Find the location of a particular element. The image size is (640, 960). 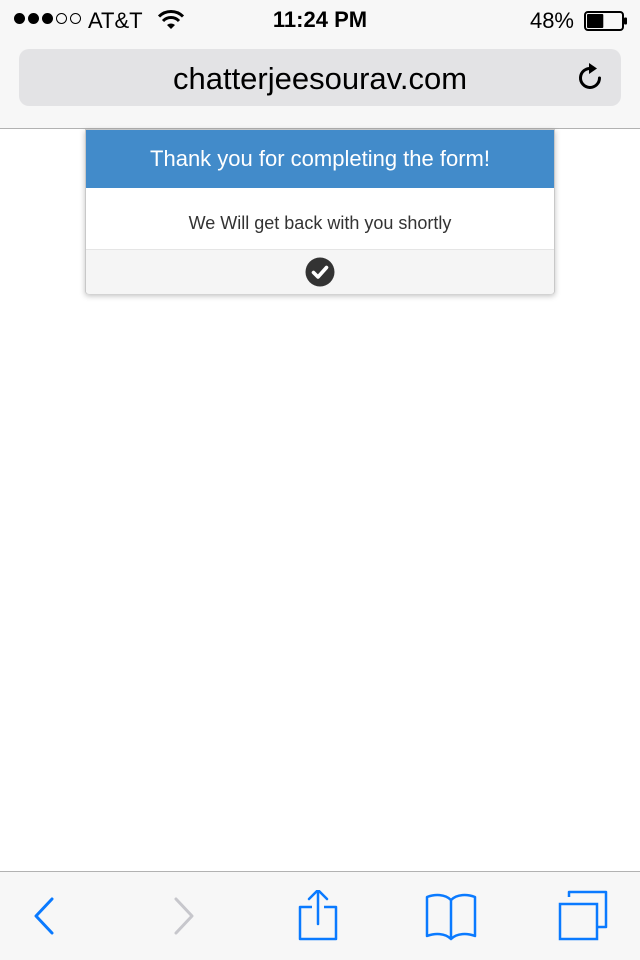

dialog-title: Thank you for completing the form! is located at coordinates (320, 159).